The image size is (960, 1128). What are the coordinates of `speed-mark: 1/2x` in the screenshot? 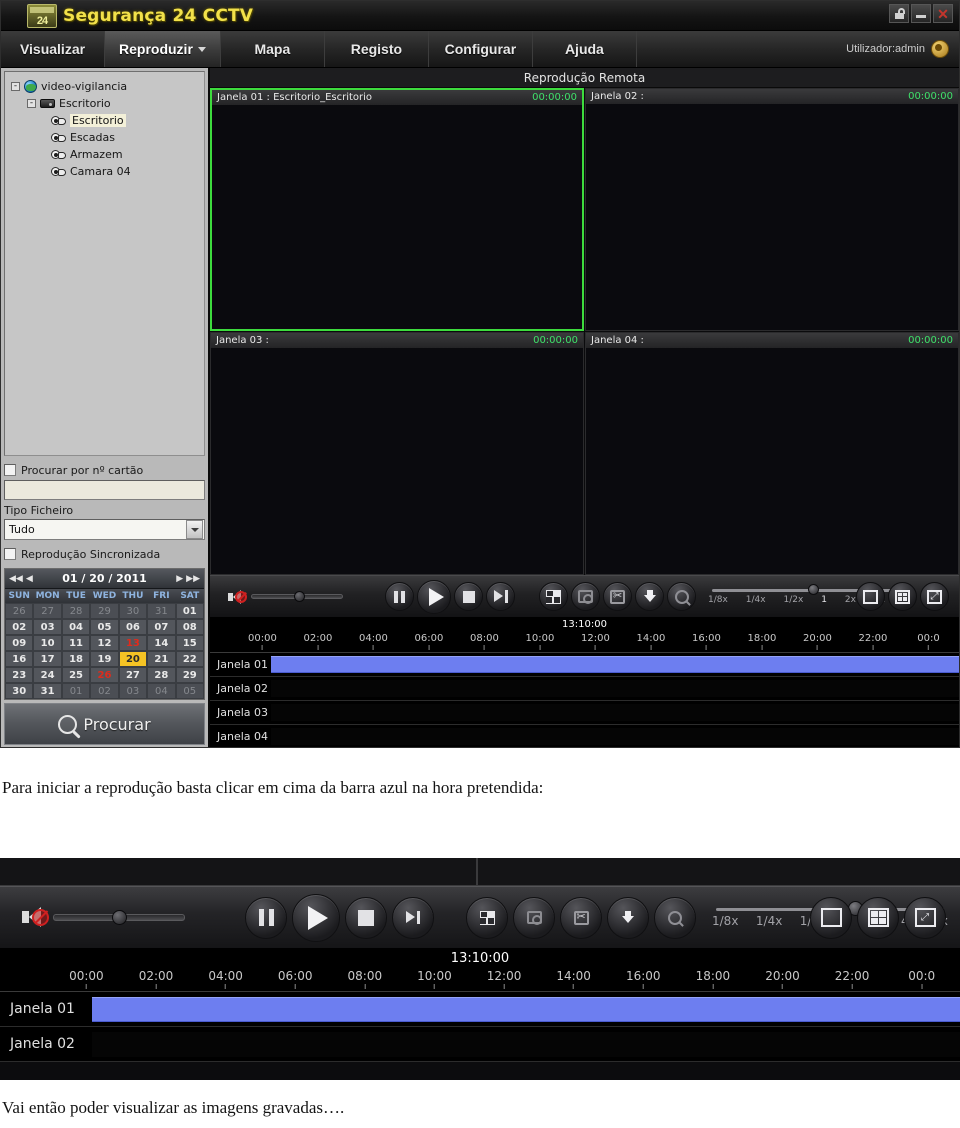 It's located at (794, 600).